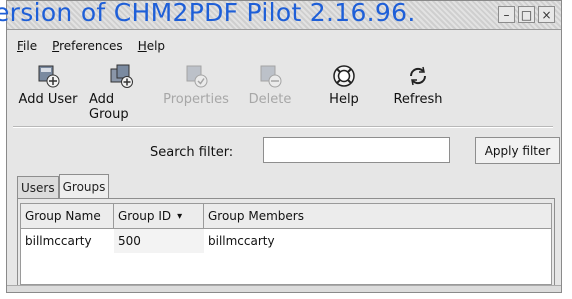 This screenshot has width=572, height=299. I want to click on refresh-label: Refresh, so click(418, 99).